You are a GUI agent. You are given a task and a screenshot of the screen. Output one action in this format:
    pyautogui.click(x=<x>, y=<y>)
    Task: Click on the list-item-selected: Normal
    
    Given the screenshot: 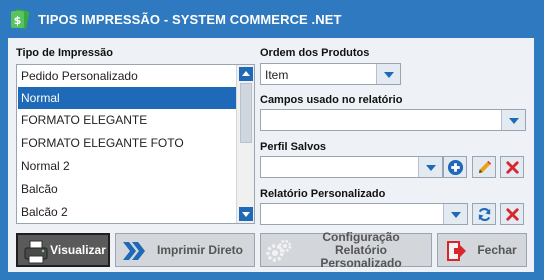 What is the action you would take?
    pyautogui.click(x=127, y=98)
    